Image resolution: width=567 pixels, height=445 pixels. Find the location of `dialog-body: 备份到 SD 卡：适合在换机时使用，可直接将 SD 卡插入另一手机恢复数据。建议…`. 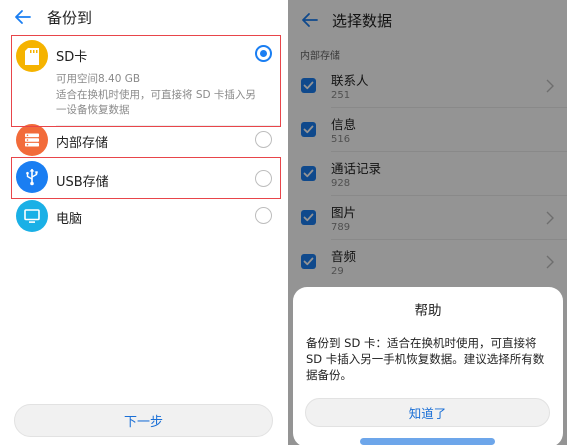

dialog-body: 备份到 SD 卡：适合在换机时使用，可直接将 SD 卡插入另一手机恢复数据。建议… is located at coordinates (425, 359).